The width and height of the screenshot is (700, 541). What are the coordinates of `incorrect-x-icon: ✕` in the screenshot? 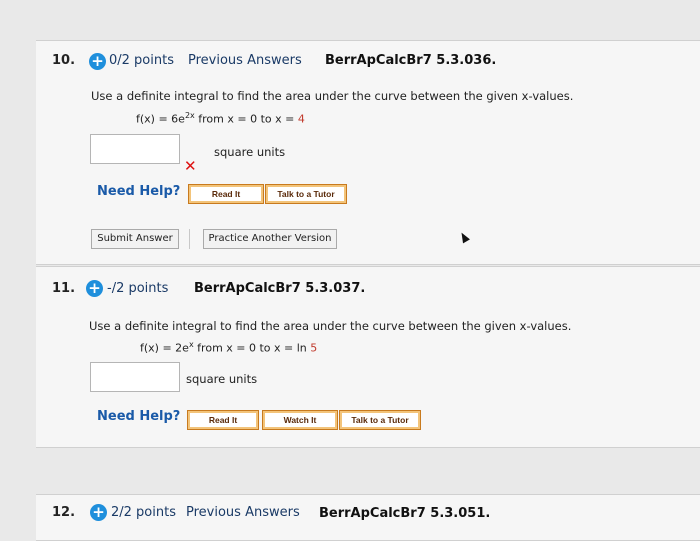 It's located at (190, 166).